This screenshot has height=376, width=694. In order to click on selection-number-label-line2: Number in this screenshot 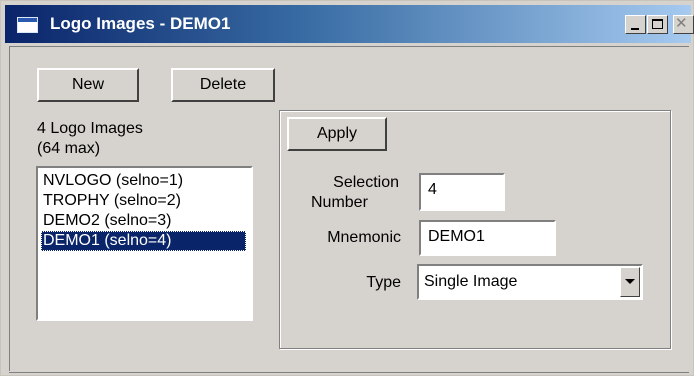, I will do `click(339, 202)`.